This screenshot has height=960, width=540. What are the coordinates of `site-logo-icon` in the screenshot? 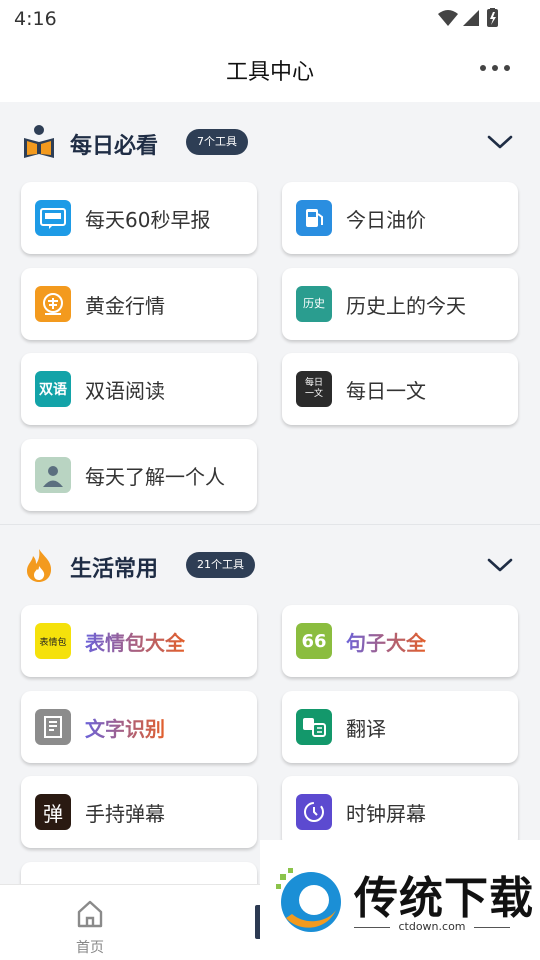 It's located at (308, 900).